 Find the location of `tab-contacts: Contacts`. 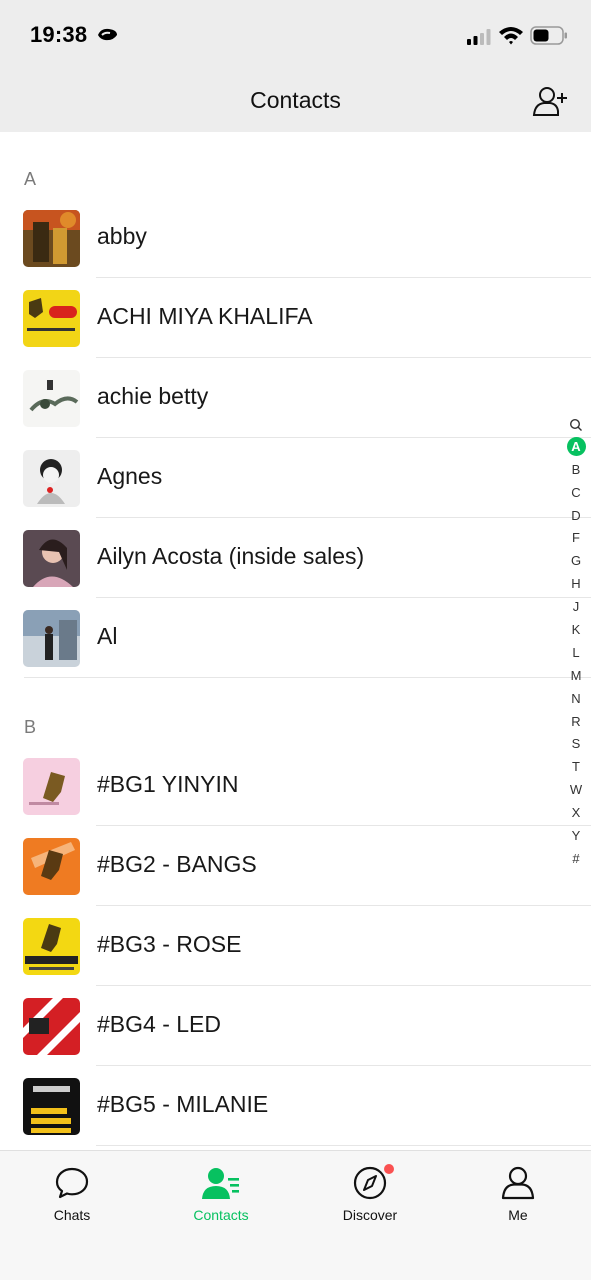

tab-contacts: Contacts is located at coordinates (221, 1194).